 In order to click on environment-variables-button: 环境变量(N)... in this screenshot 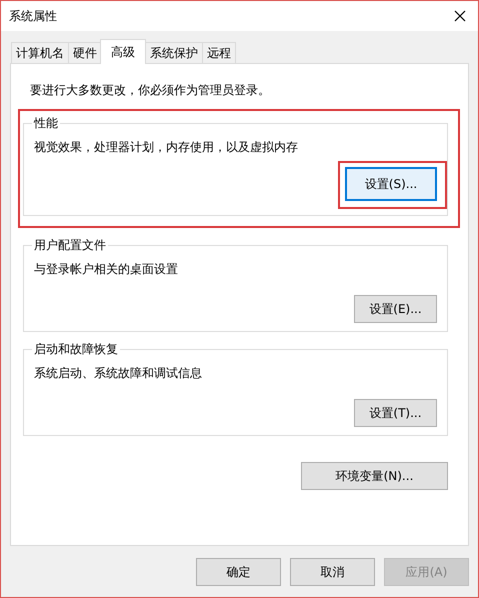, I will do `click(374, 476)`.